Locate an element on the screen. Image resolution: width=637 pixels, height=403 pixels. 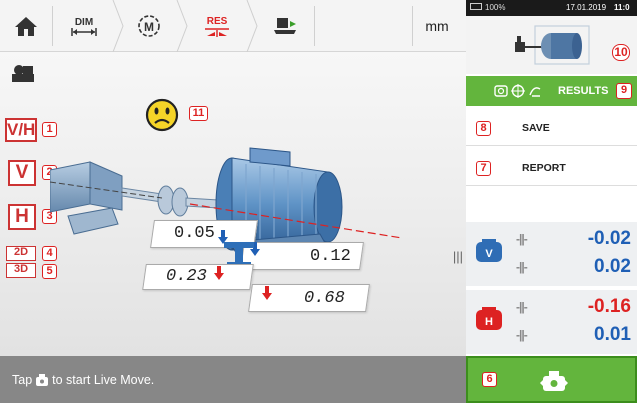
vertical-badge-icon: V is located at coordinates (489, 250).